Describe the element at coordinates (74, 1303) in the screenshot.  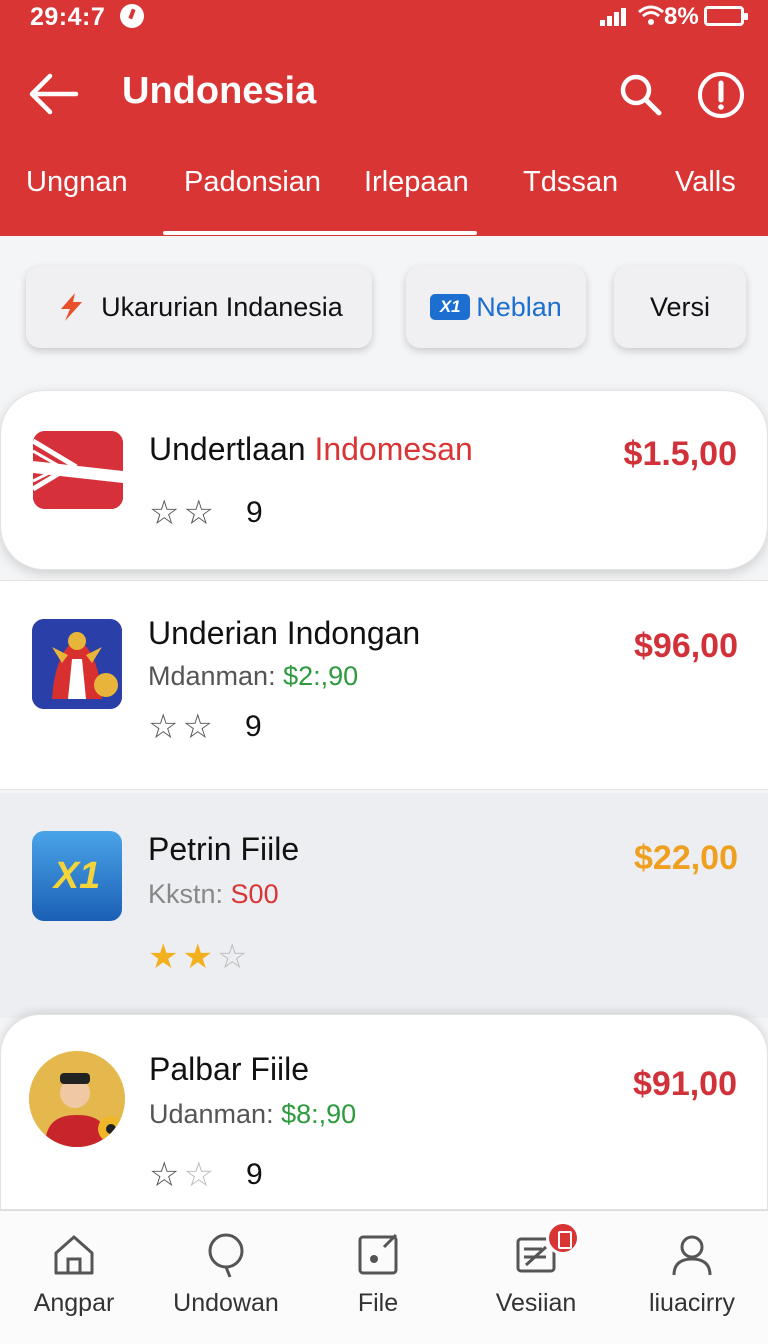
I see `nav-label: Angpar` at that location.